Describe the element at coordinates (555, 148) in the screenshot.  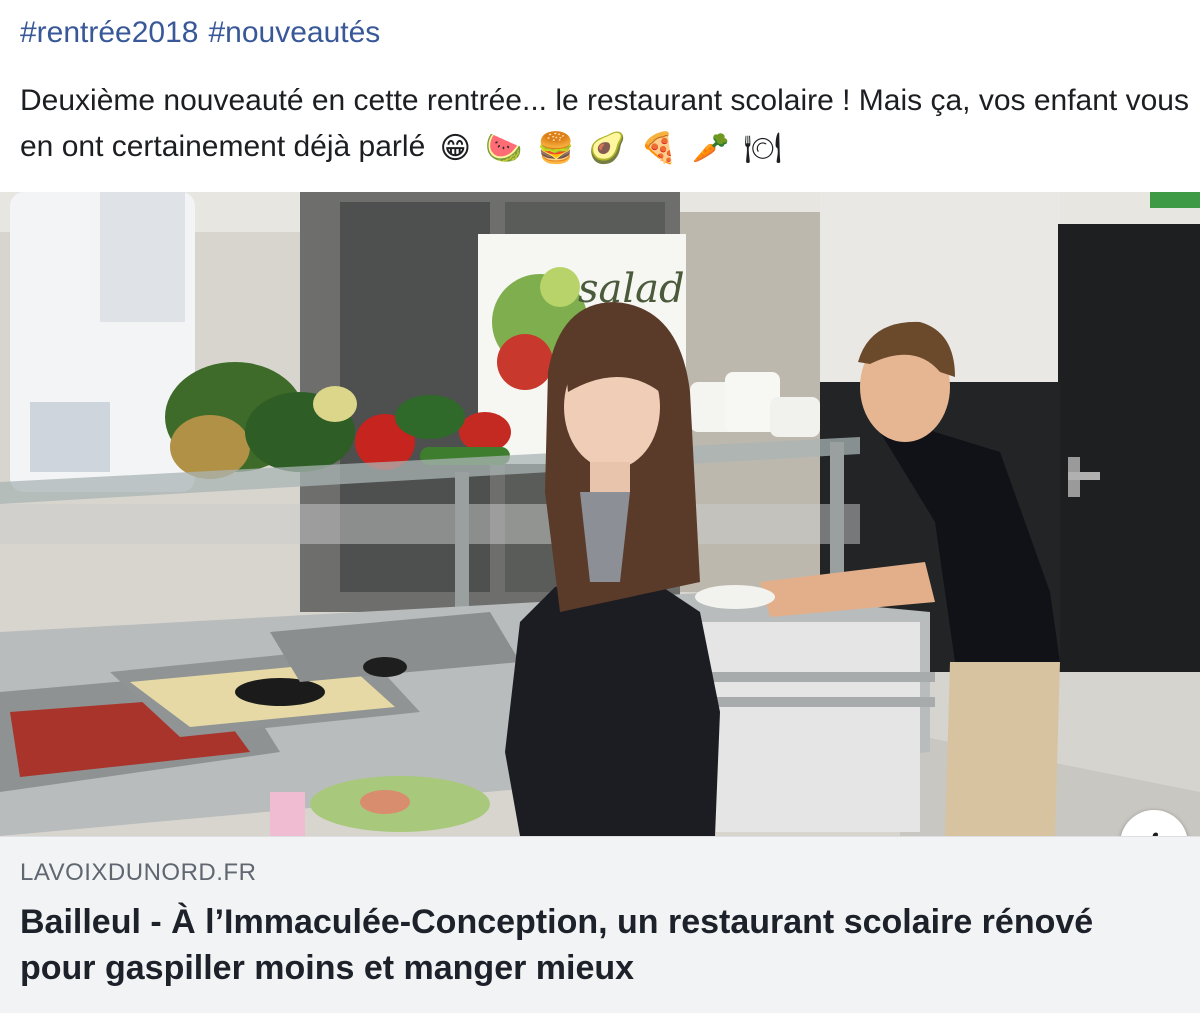
I see `hamburger-emoji: 🍔` at that location.